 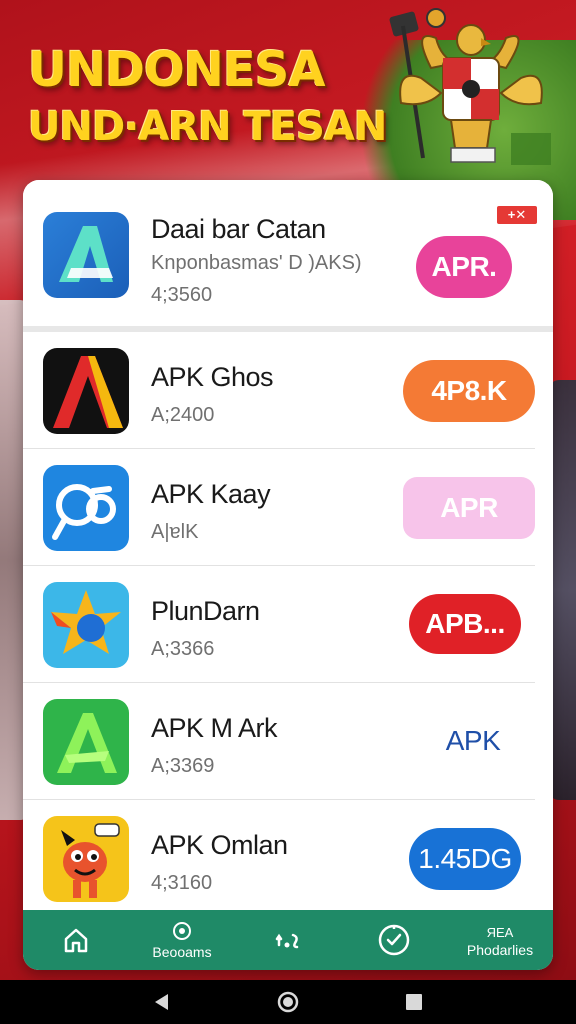 What do you see at coordinates (176, 70) in the screenshot?
I see `banner-headline-1: UNDONESA` at bounding box center [176, 70].